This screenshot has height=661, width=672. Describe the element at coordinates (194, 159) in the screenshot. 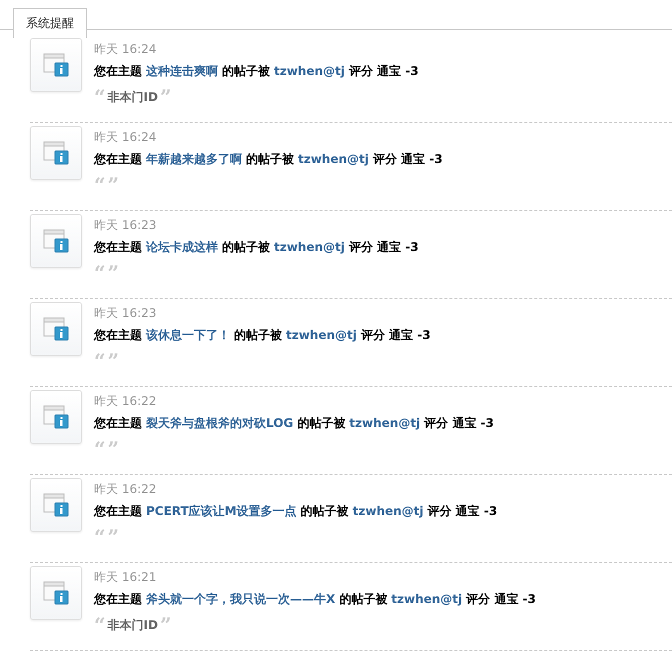

I see `topic-link: 年薪越来越多了啊` at that location.